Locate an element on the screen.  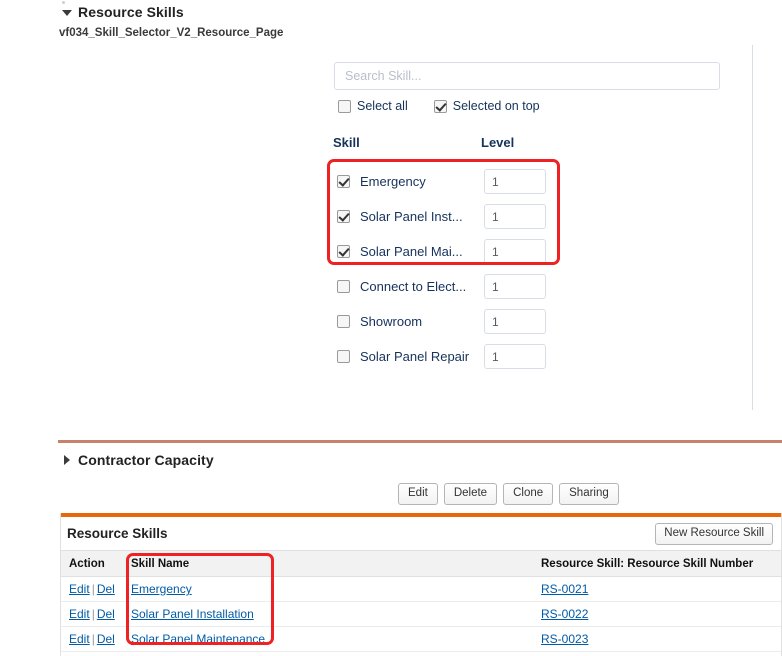
select-all-option: Select all is located at coordinates (373, 106).